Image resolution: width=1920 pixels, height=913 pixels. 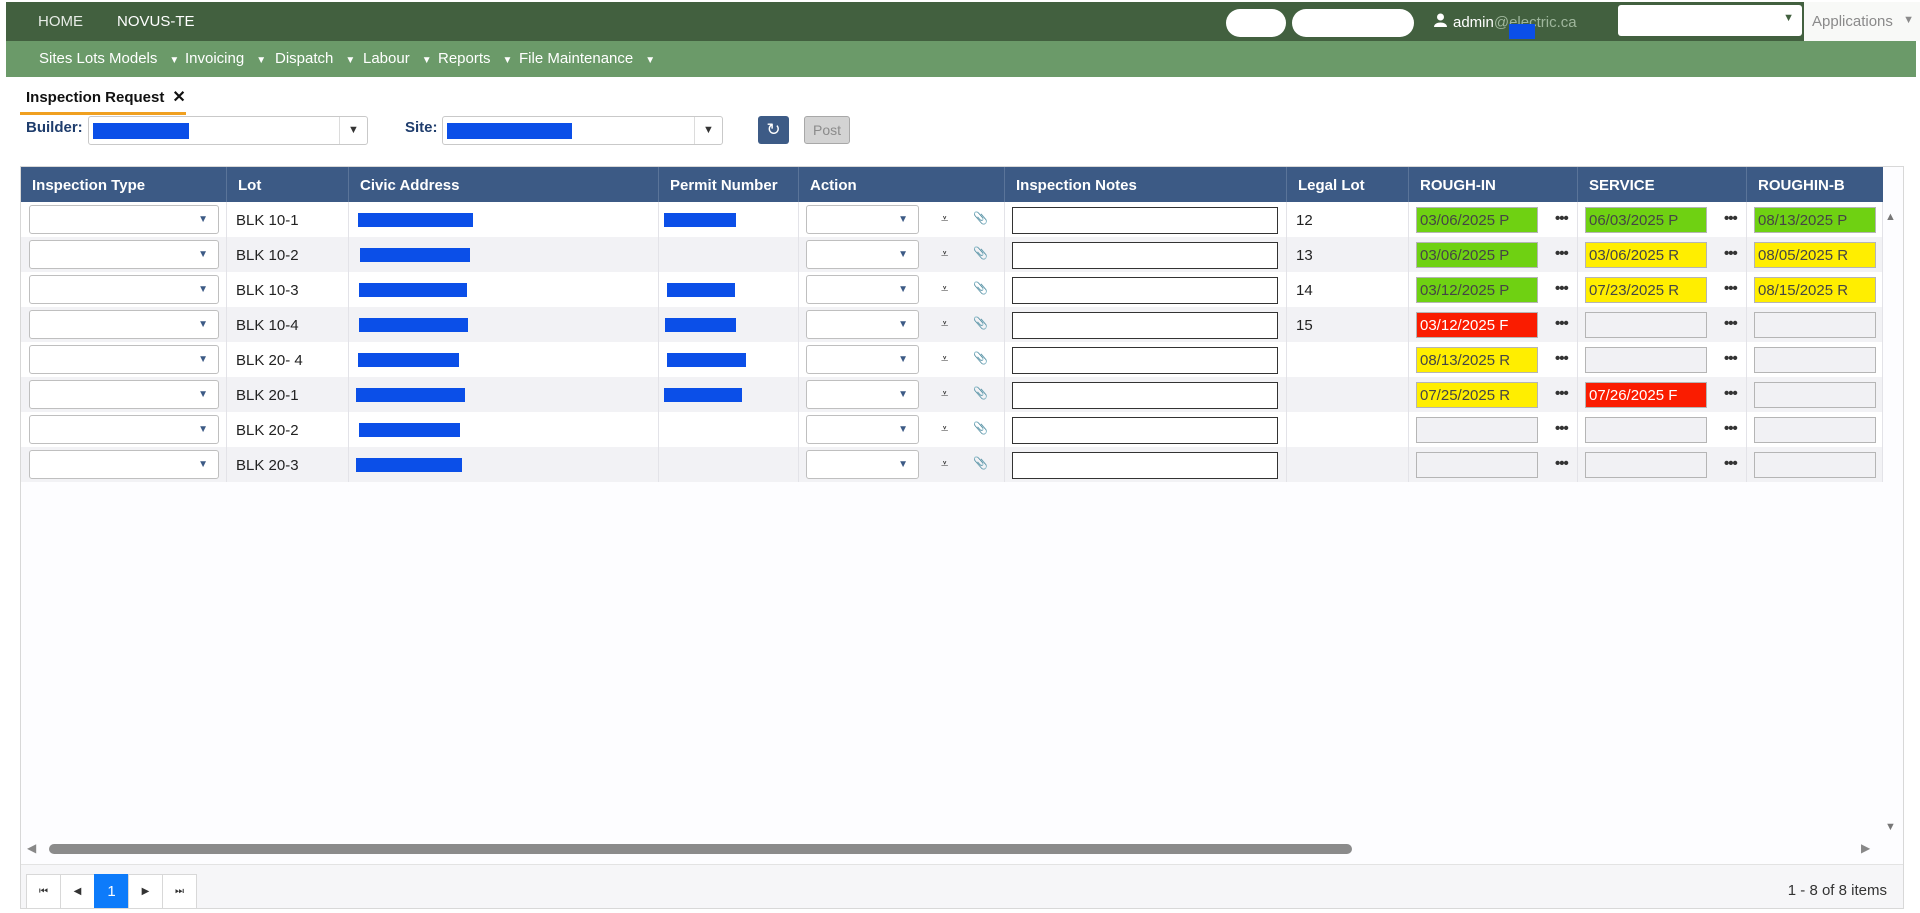 I want to click on menu-file-maintenance: File Maintenance ▼, so click(x=587, y=58).